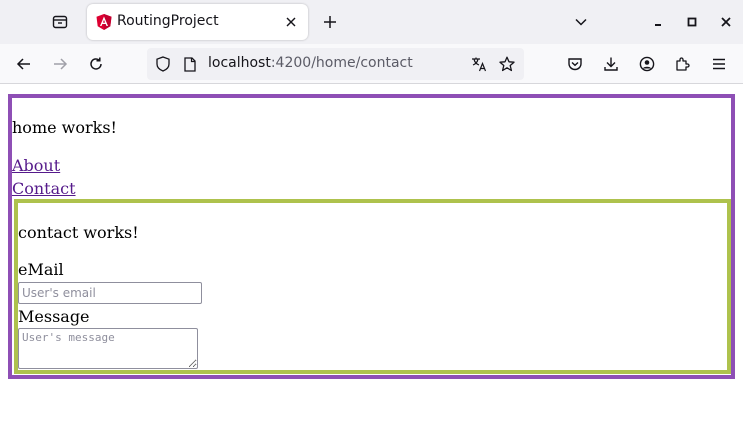 The image size is (743, 423). I want to click on close-window-button, so click(726, 22).